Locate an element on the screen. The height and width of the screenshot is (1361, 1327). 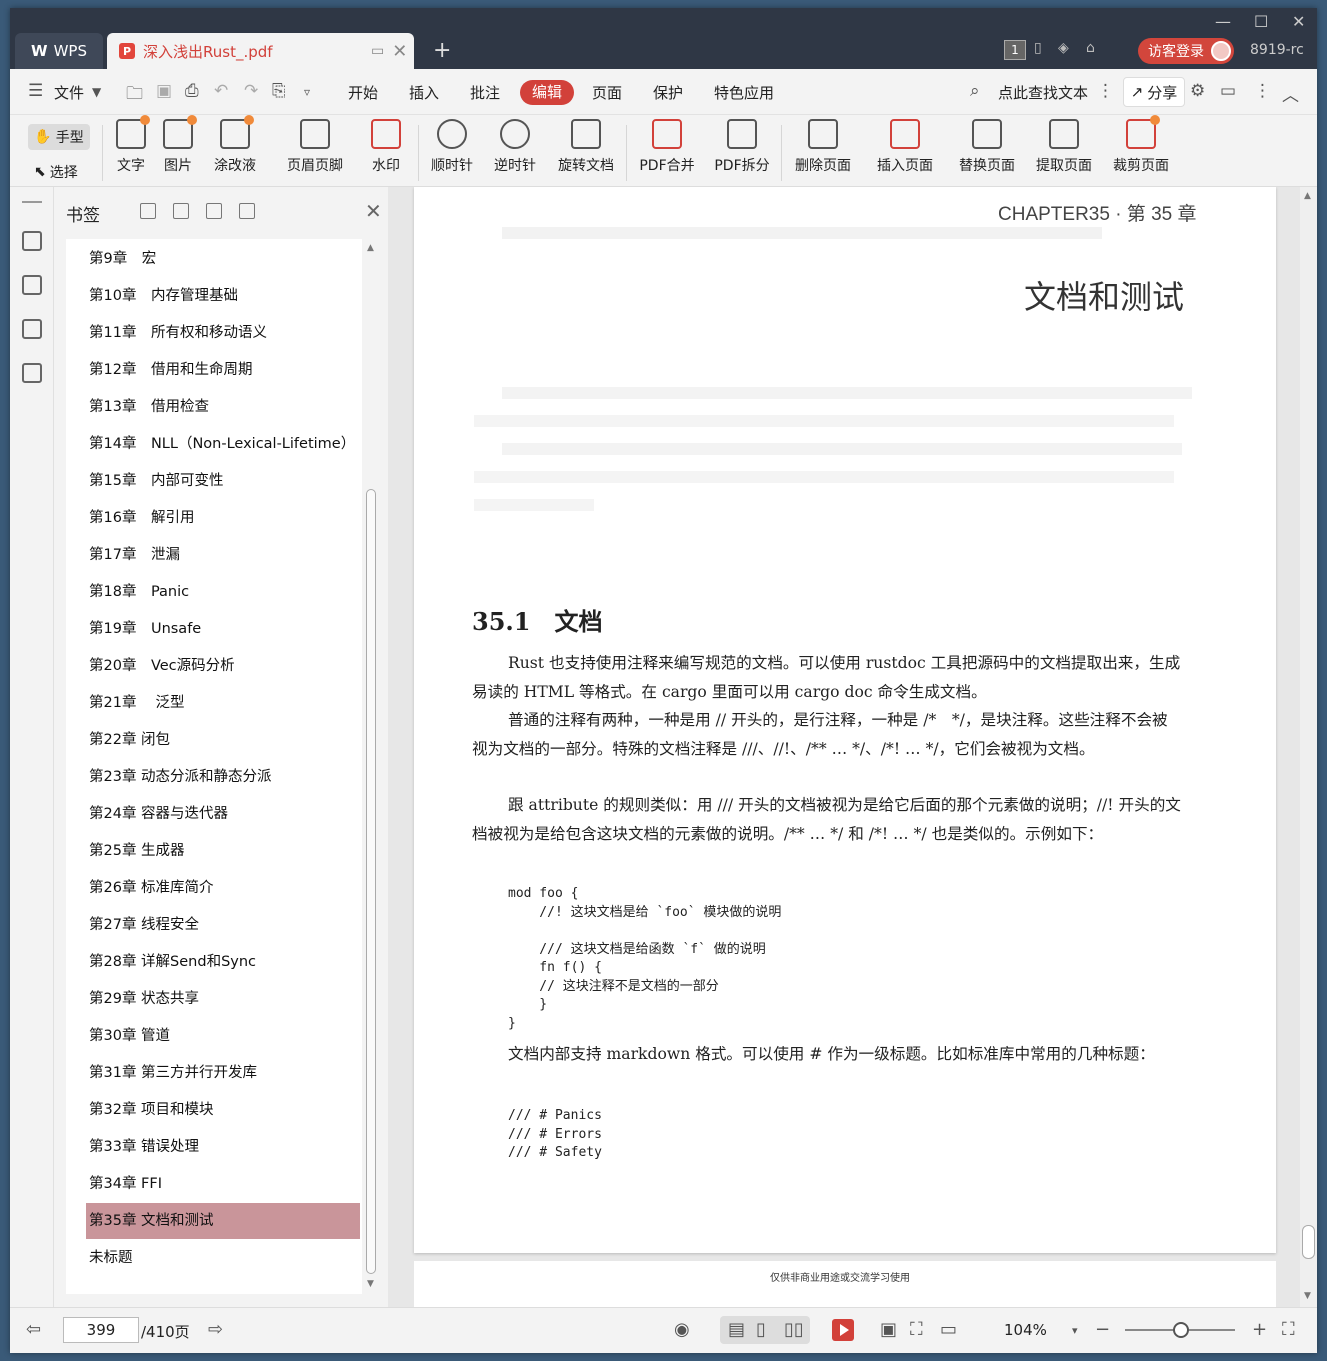
menu-insert: 插入 is located at coordinates (424, 92).